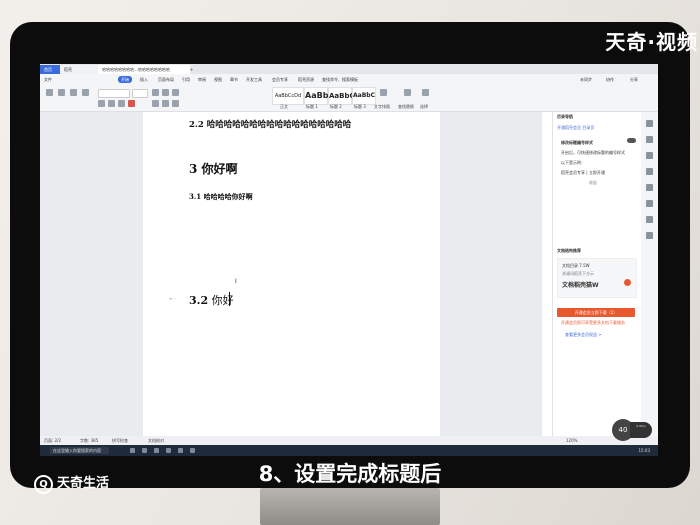 This screenshot has height=525, width=700. Describe the element at coordinates (649, 123) in the screenshot. I see `navigation-icon` at that location.